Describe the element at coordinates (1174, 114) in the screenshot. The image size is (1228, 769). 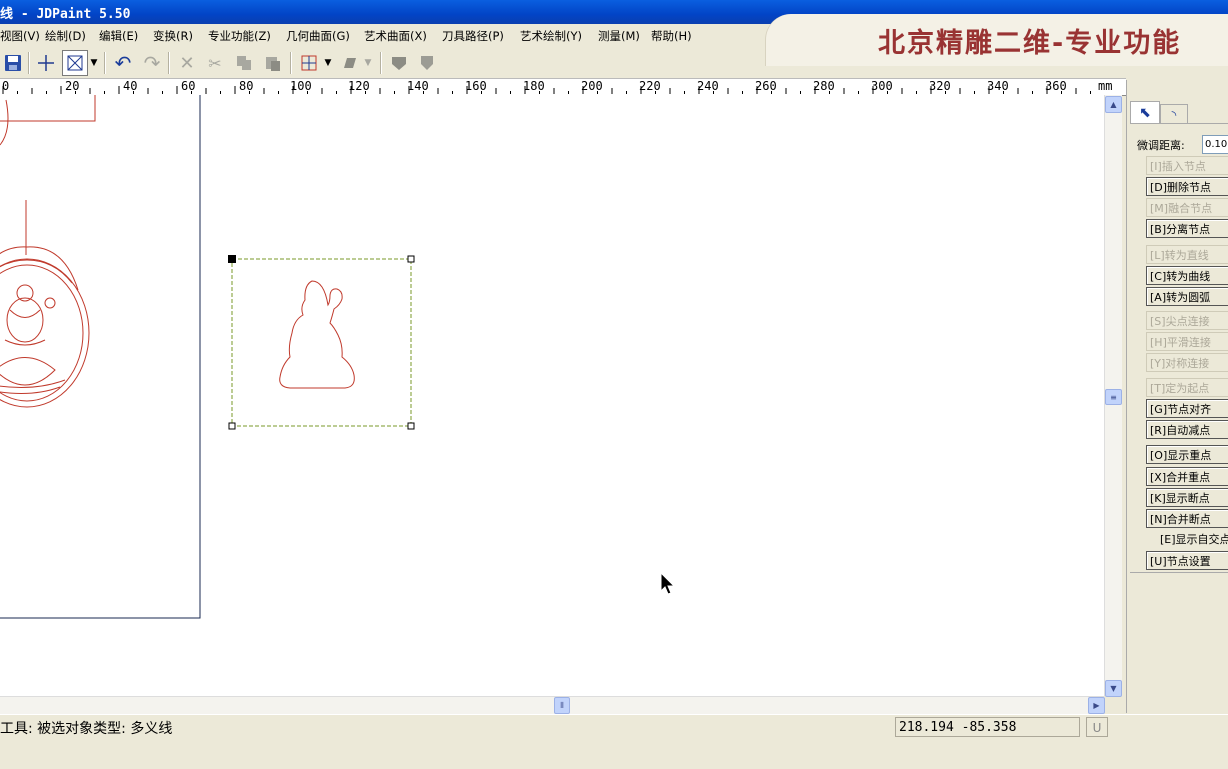
I see `tab-curve-icon: ◝` at that location.